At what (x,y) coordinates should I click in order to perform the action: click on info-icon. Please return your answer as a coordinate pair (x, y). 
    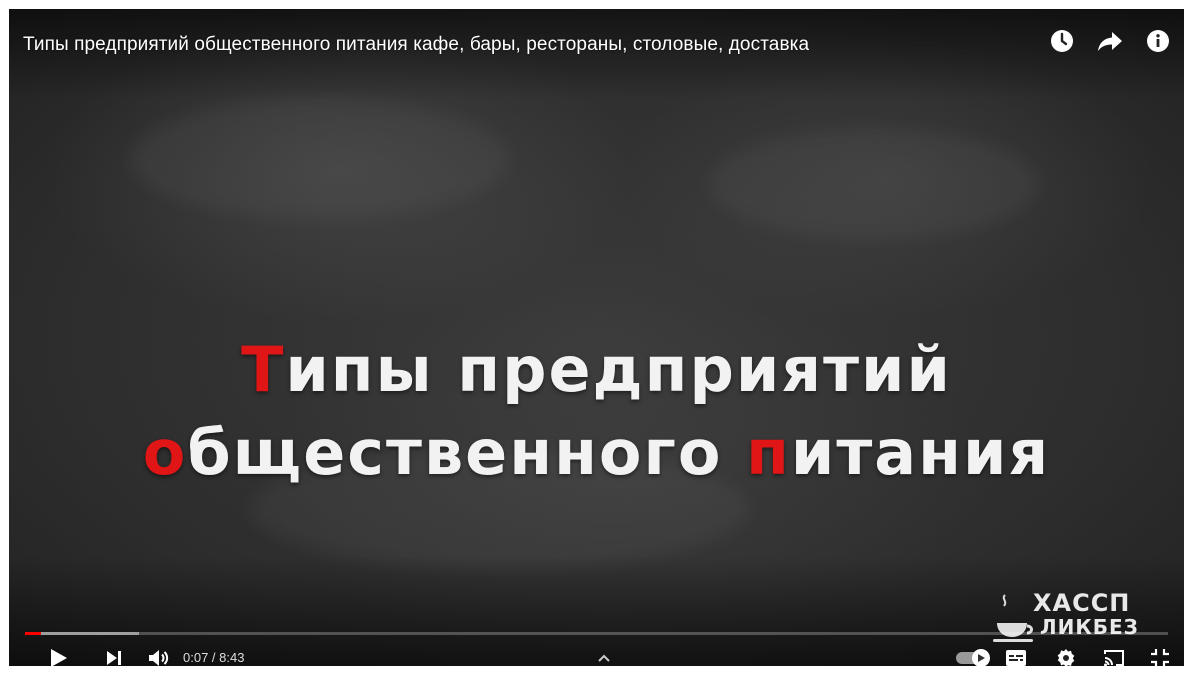
    Looking at the image, I should click on (1158, 41).